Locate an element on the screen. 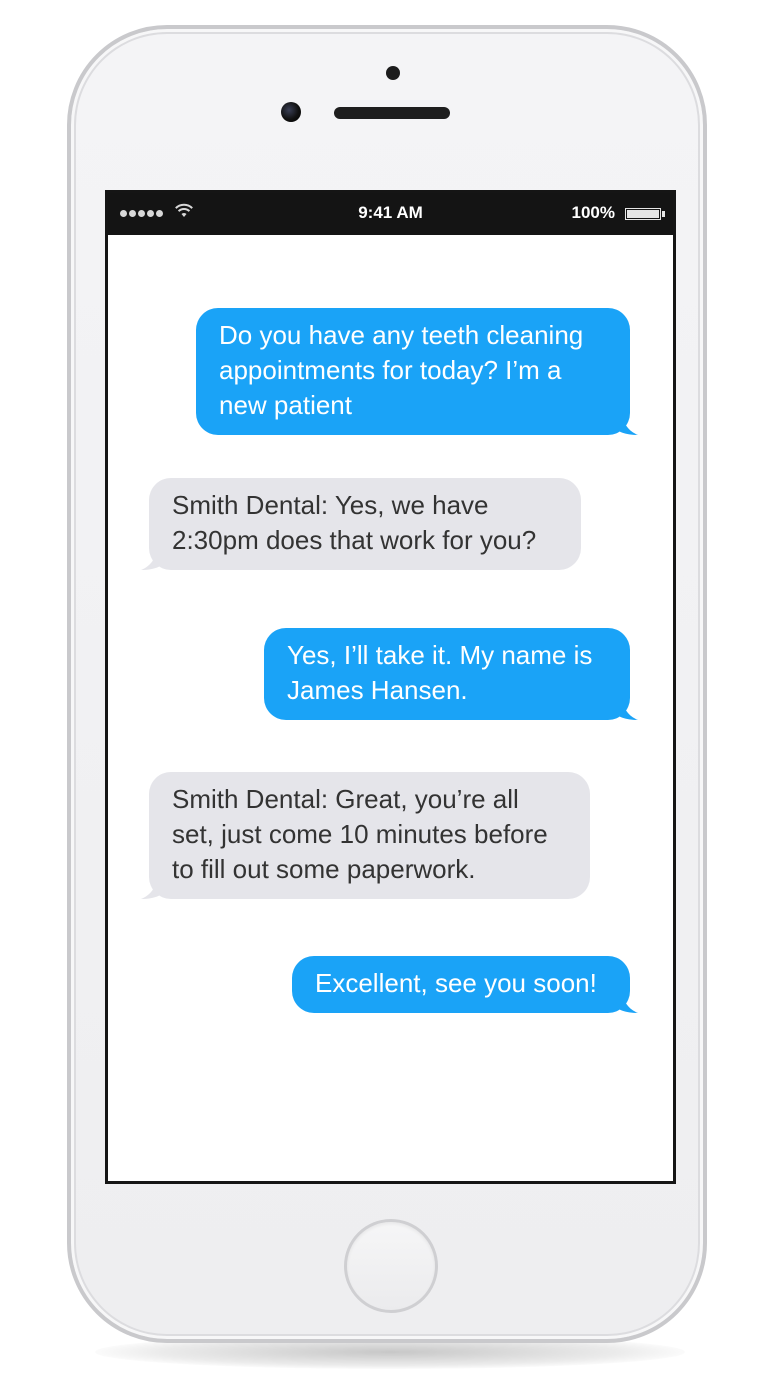 The width and height of the screenshot is (778, 1384). message-text: Excellent, see you soon! is located at coordinates (456, 983).